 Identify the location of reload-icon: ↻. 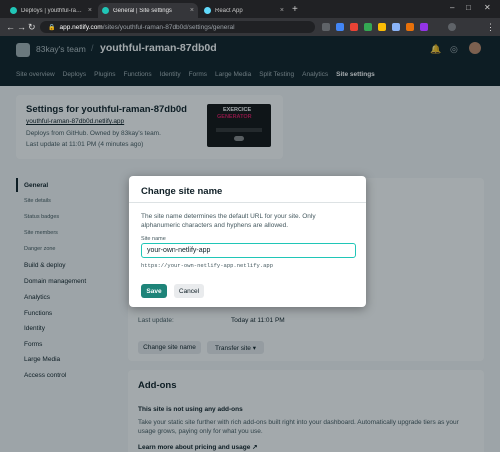
(32, 27).